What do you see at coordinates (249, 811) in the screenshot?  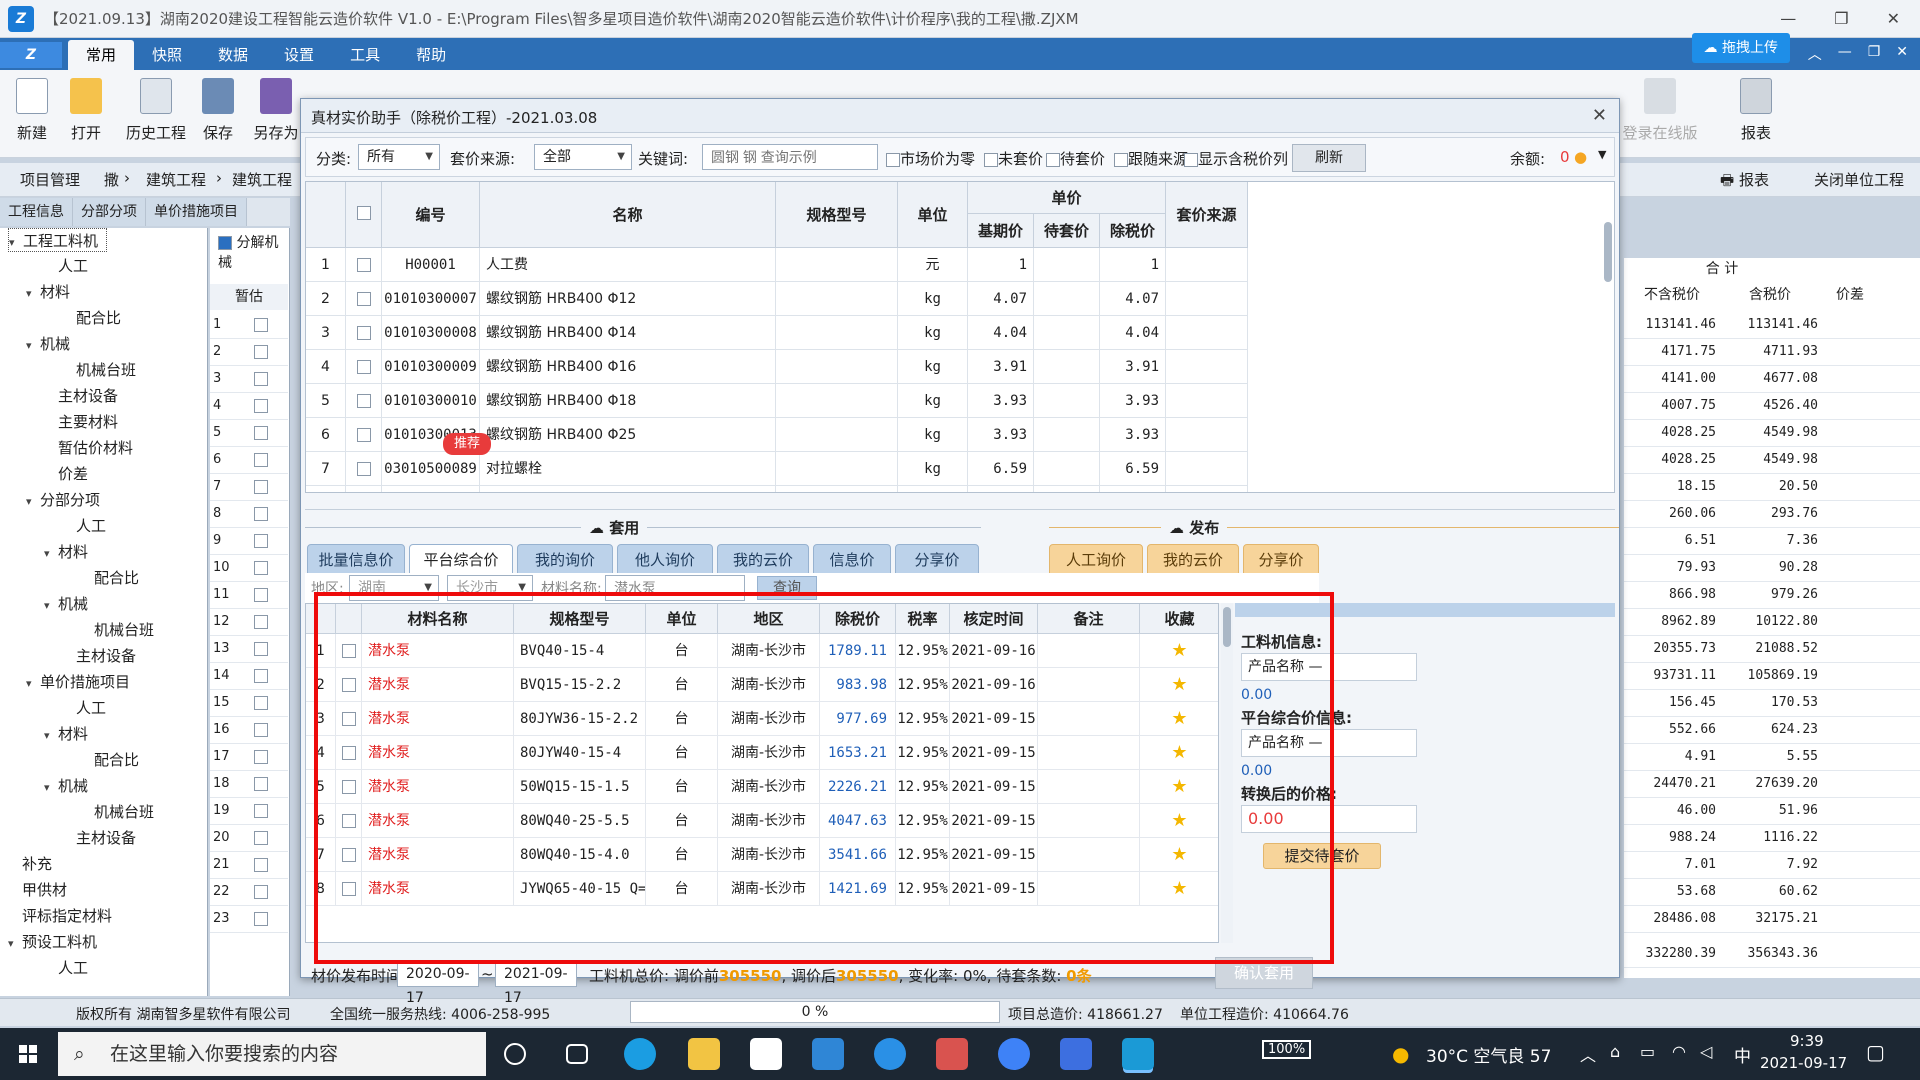 I see `table-row: 19` at bounding box center [249, 811].